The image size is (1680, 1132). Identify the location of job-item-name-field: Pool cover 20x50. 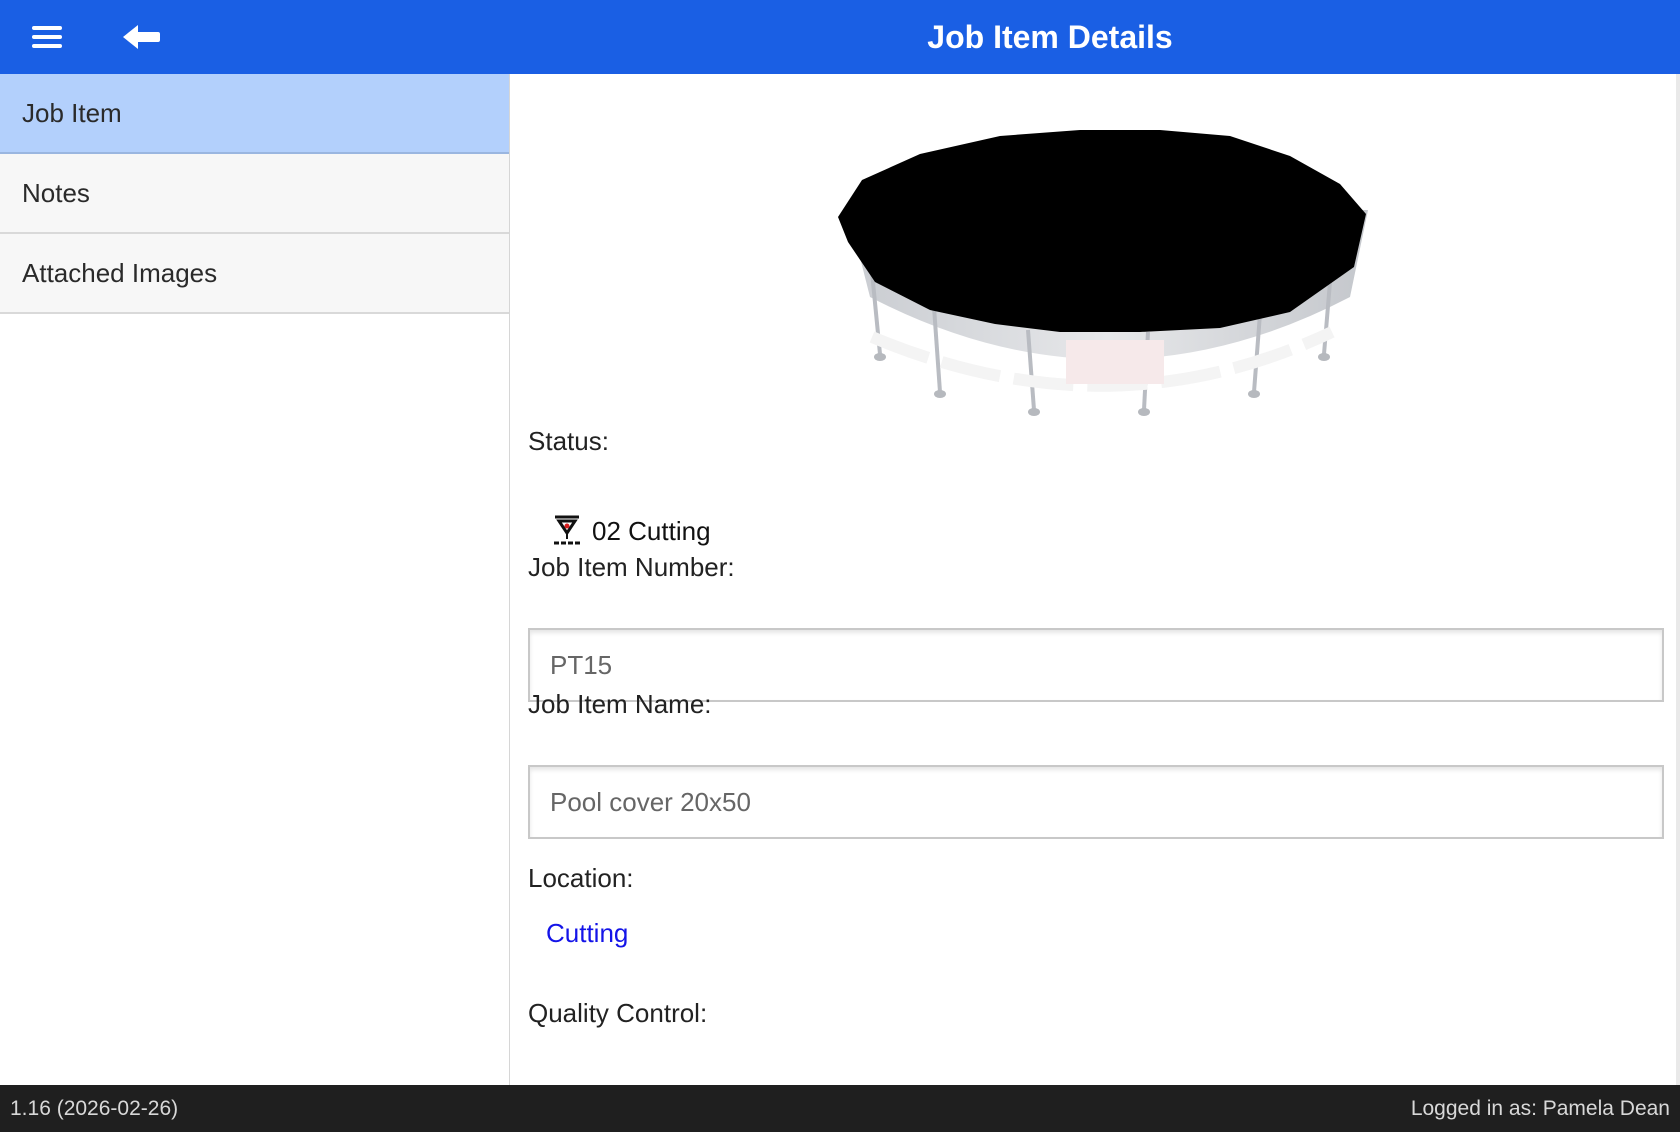
(1096, 802).